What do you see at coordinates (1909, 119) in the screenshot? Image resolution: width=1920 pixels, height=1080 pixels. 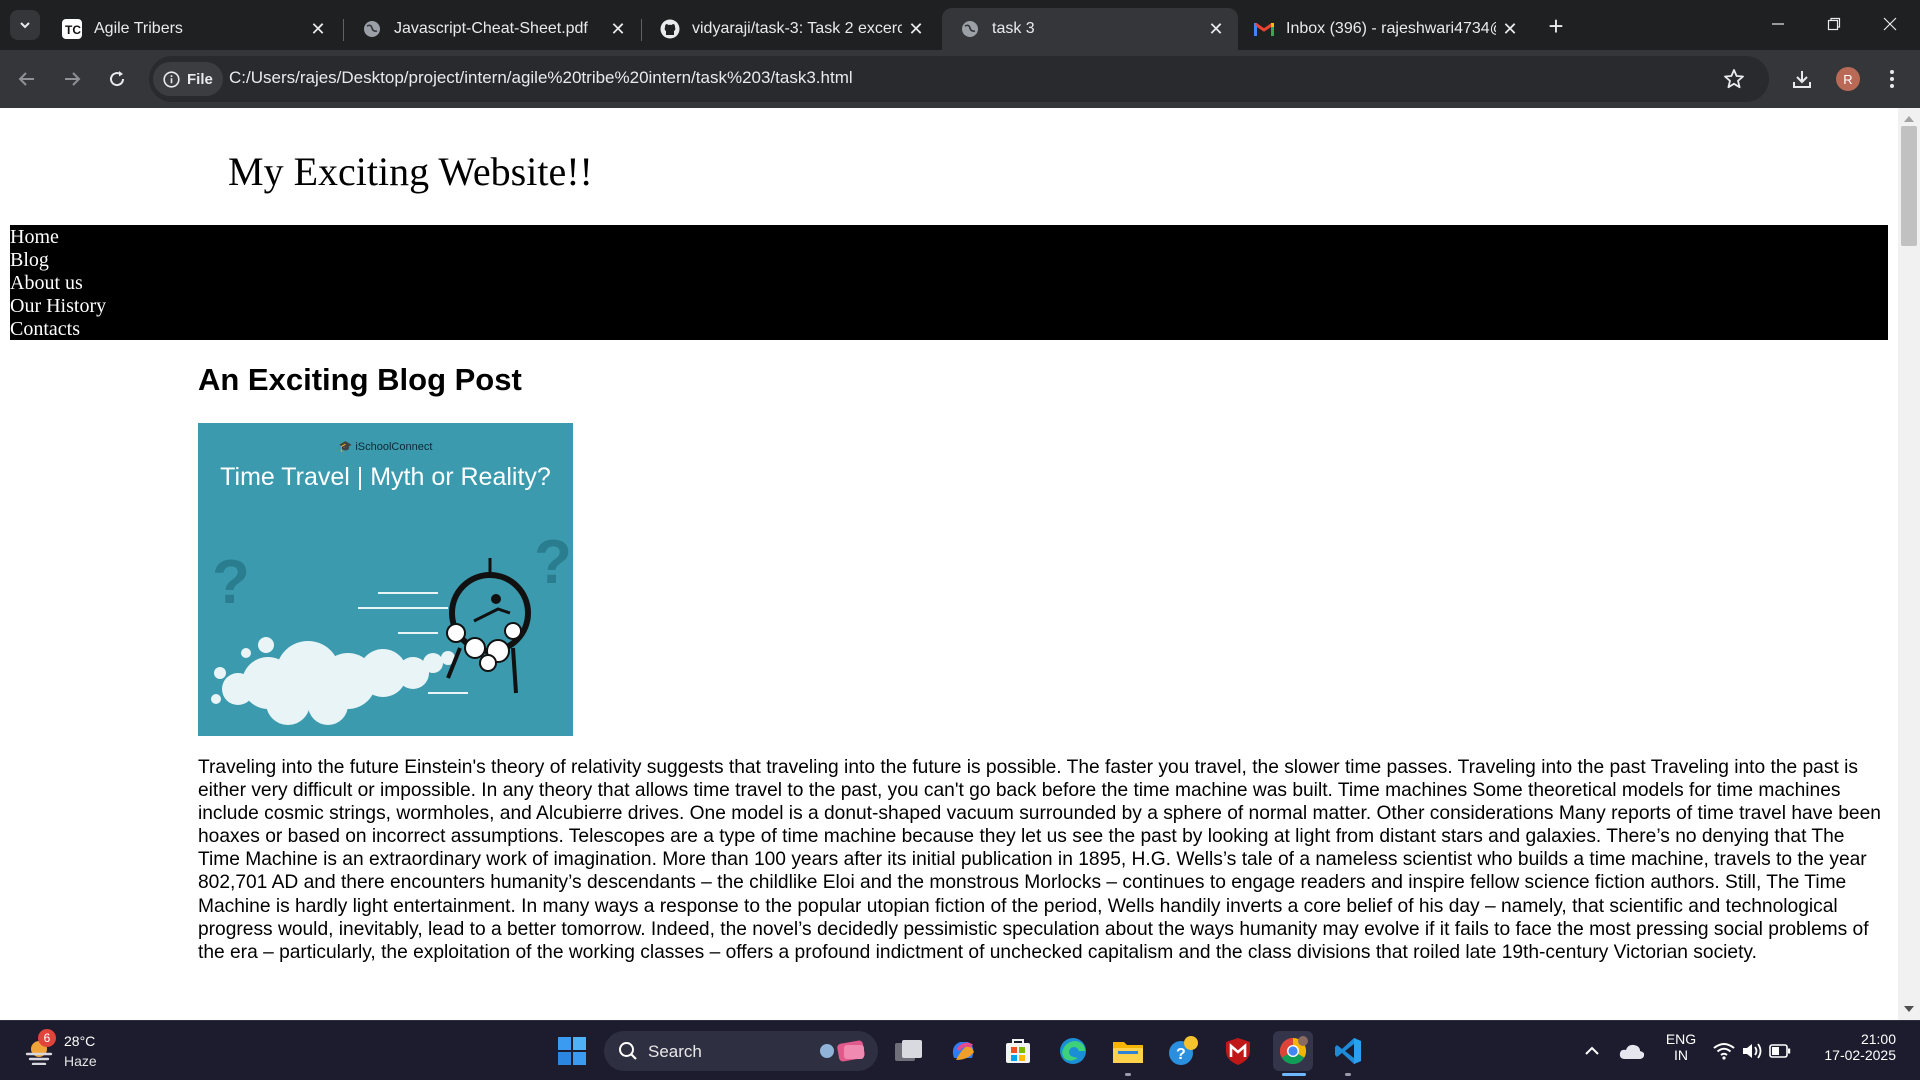 I see `triangle-up-icon` at bounding box center [1909, 119].